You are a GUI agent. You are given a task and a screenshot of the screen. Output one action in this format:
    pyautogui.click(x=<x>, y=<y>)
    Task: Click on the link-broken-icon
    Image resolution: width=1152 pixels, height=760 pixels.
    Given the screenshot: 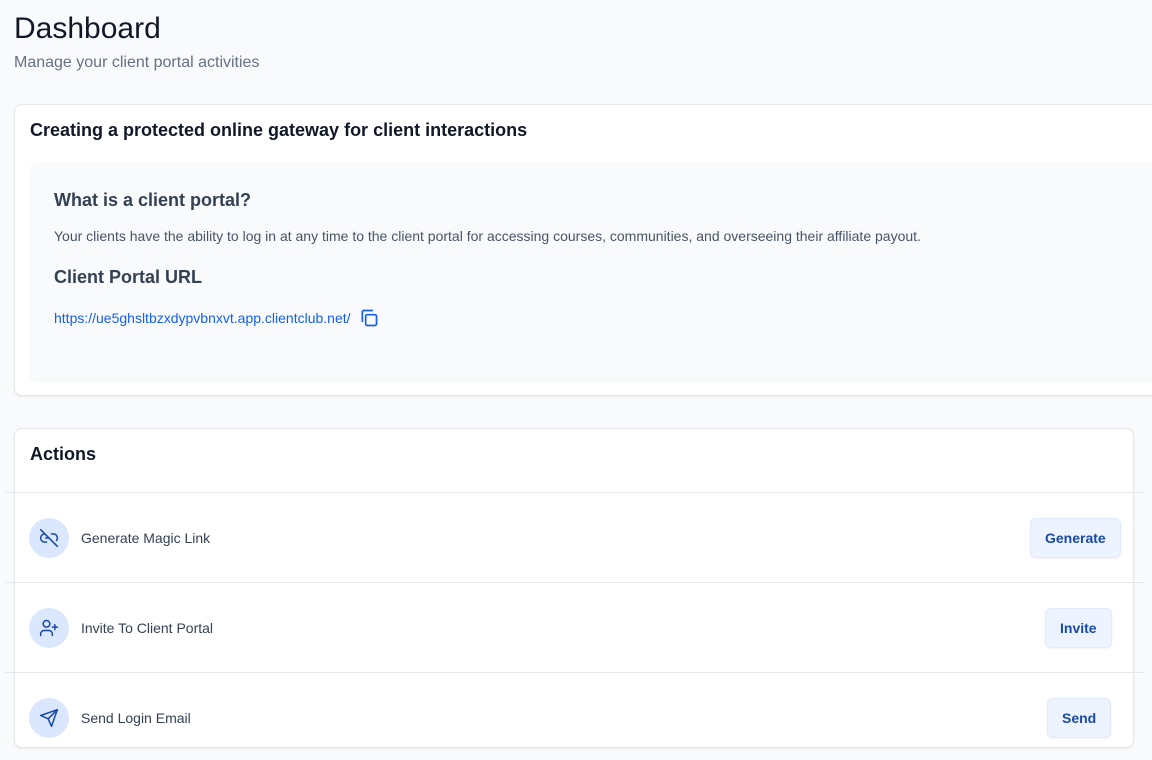 What is the action you would take?
    pyautogui.click(x=49, y=538)
    